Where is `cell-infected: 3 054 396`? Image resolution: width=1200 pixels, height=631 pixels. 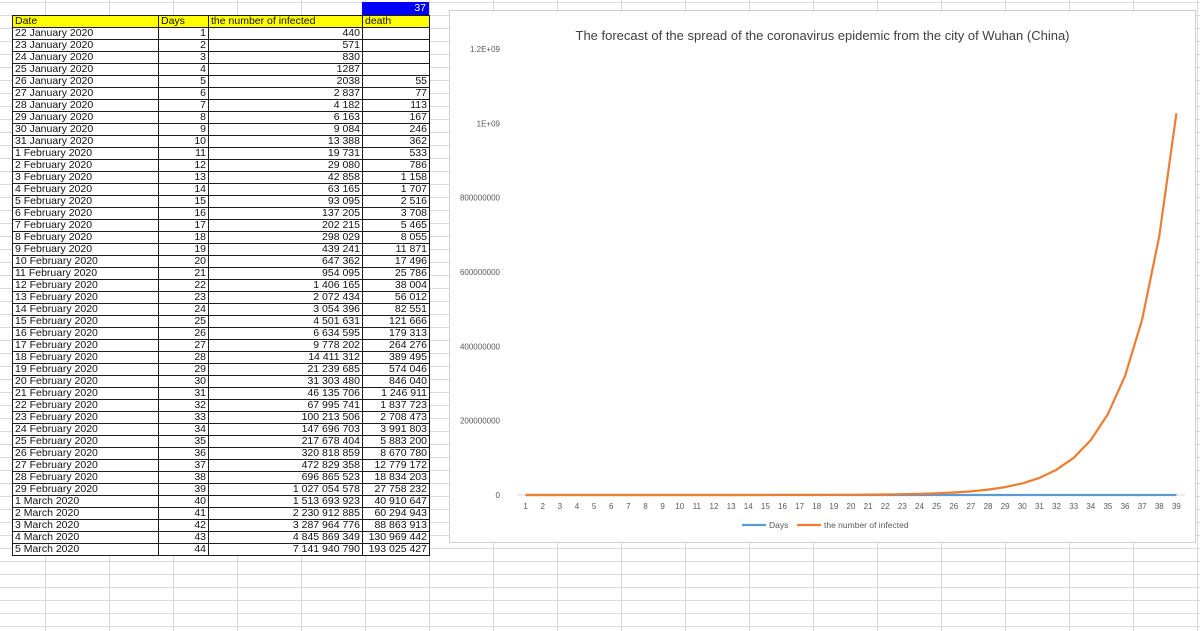
cell-infected: 3 054 396 is located at coordinates (285, 309).